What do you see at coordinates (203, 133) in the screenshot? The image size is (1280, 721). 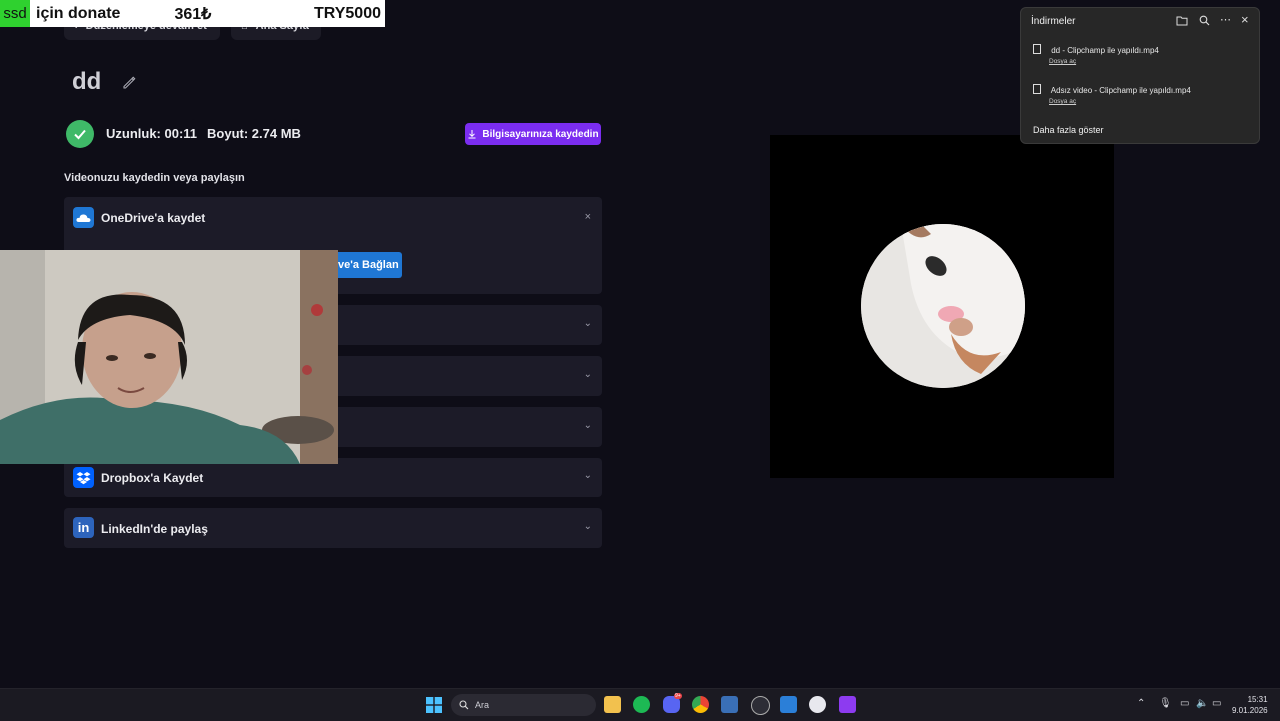 I see `video-meta: Uzunluk: 00:11 Boyut: 2.74 MB` at bounding box center [203, 133].